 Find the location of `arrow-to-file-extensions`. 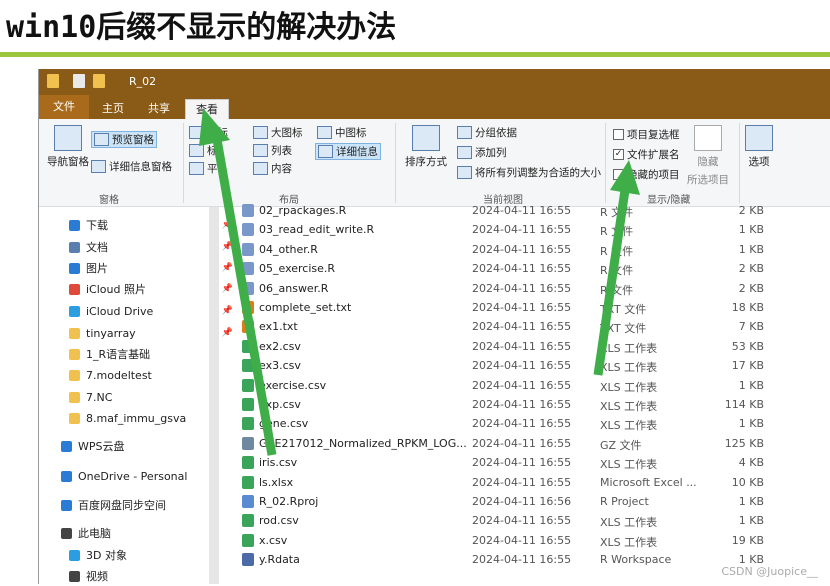

arrow-to-file-extensions is located at coordinates (616, 268).